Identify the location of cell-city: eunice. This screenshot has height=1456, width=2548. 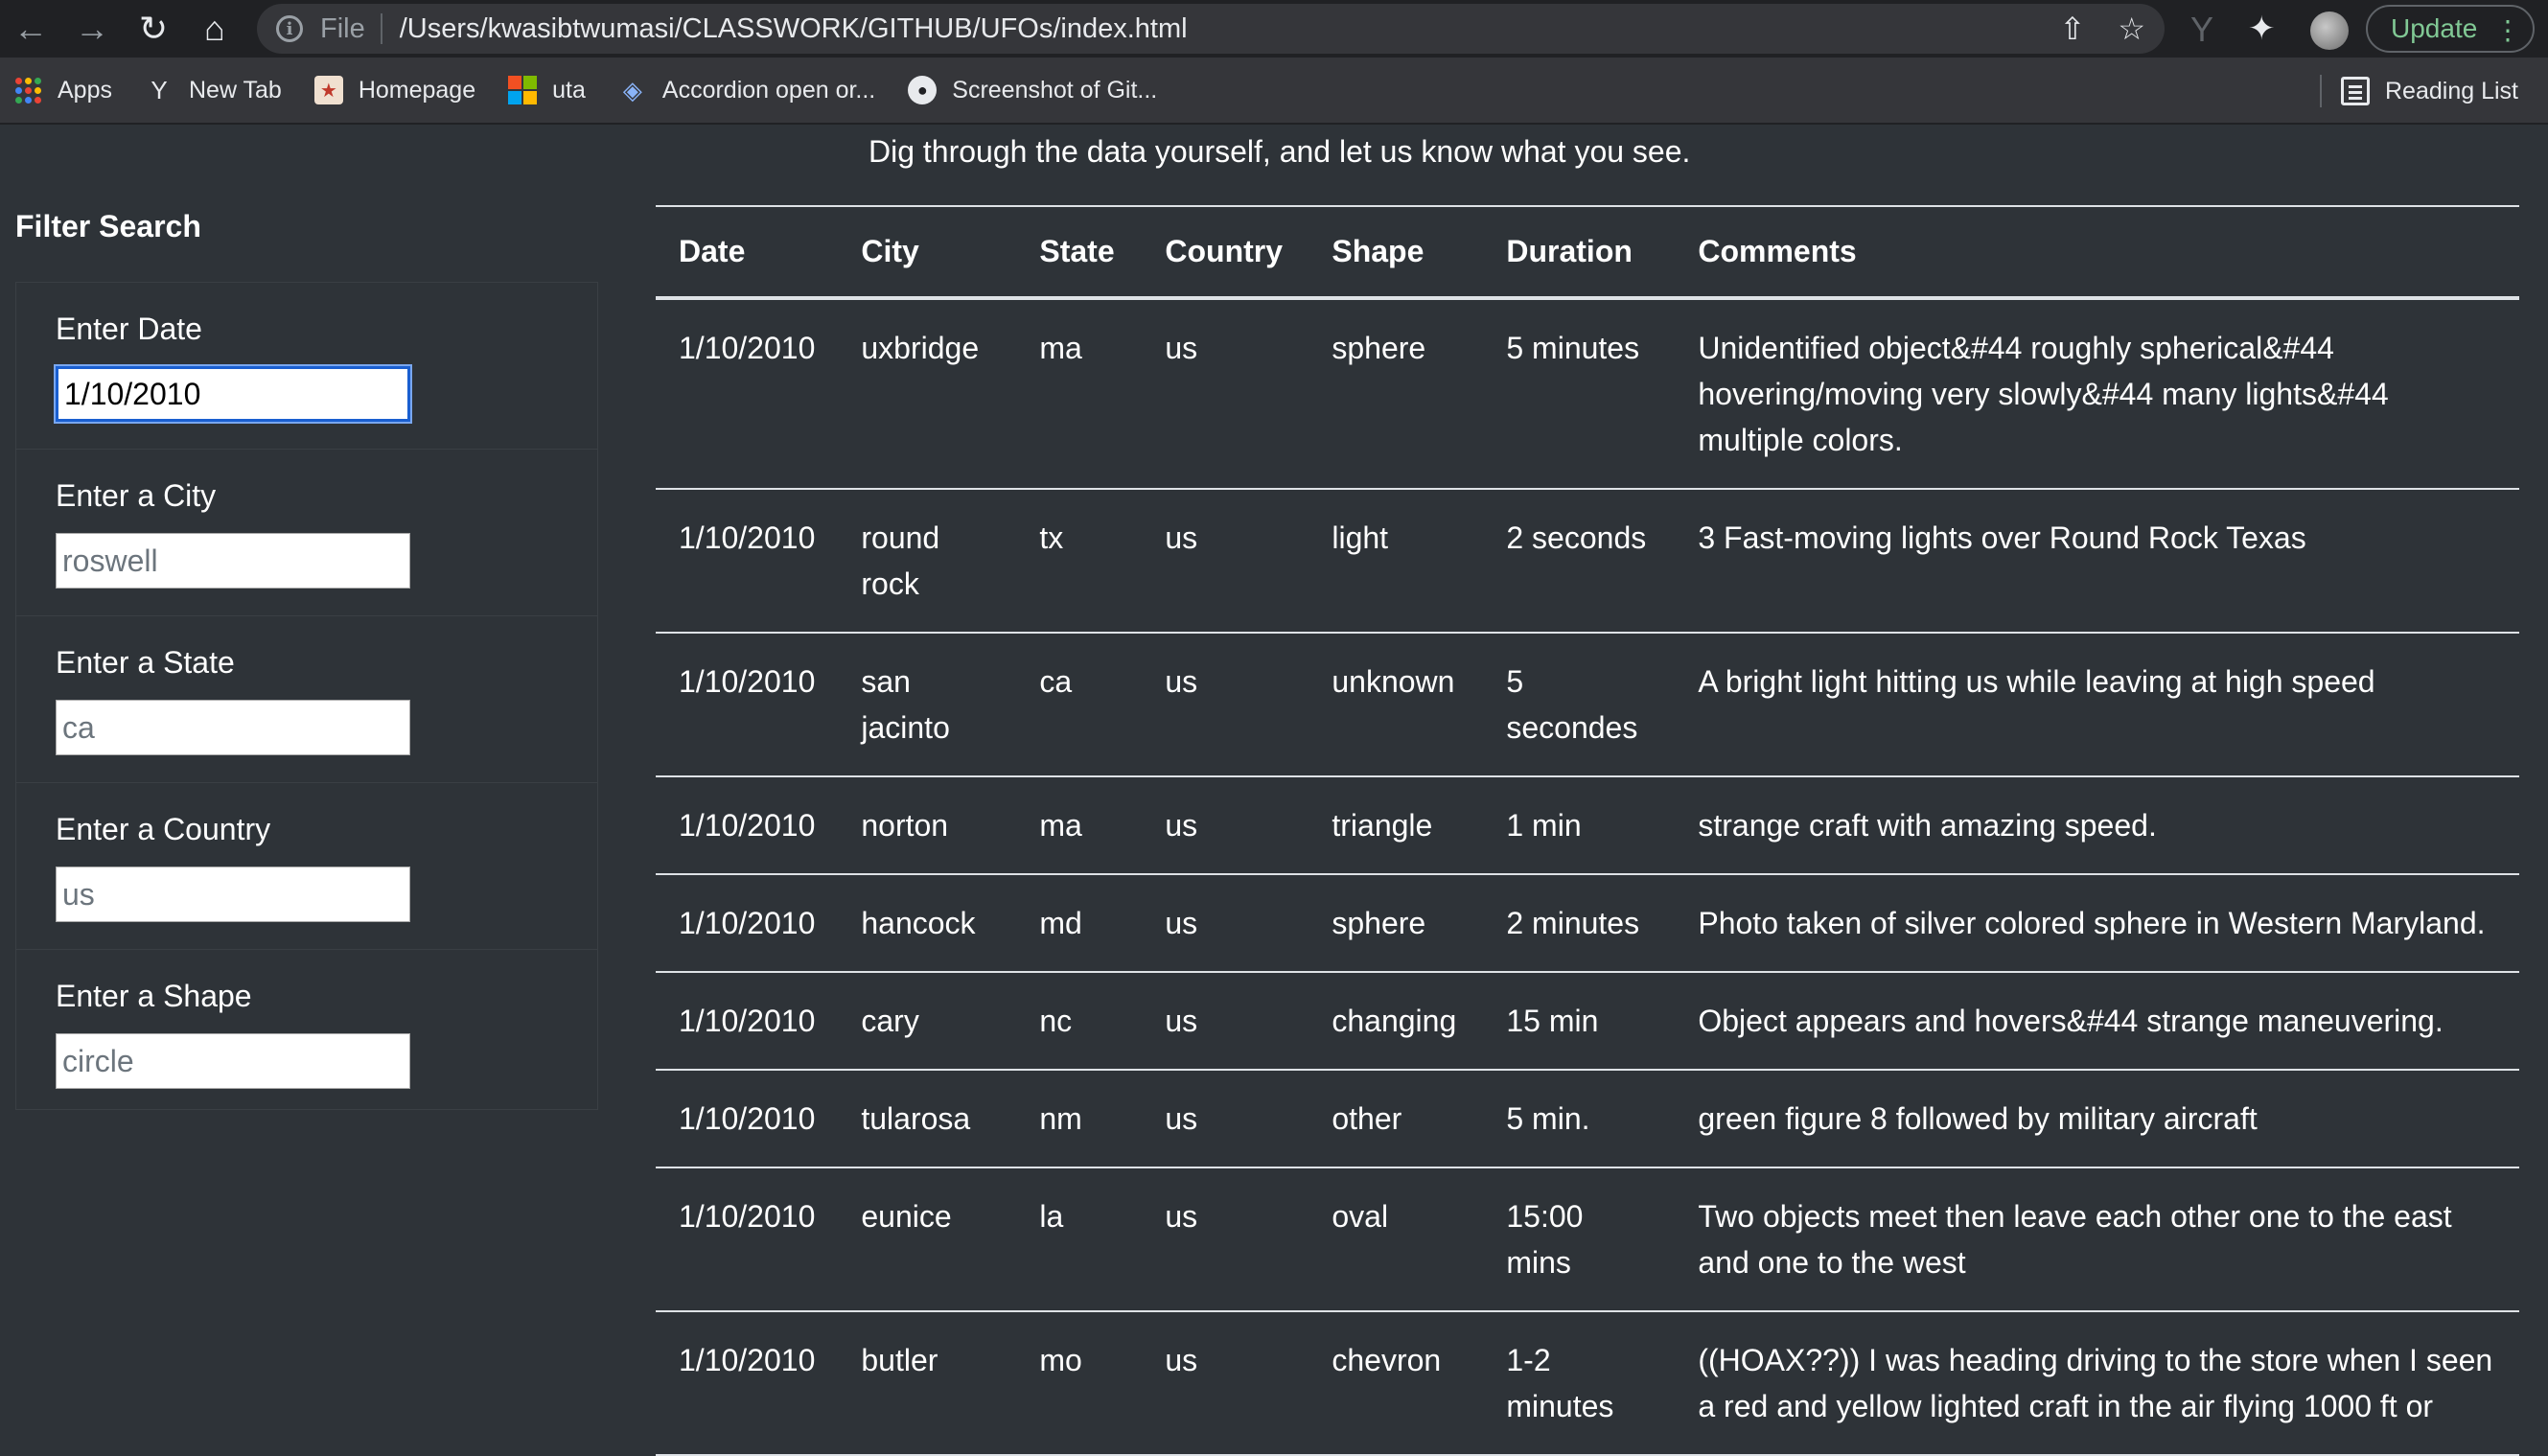
(927, 1239).